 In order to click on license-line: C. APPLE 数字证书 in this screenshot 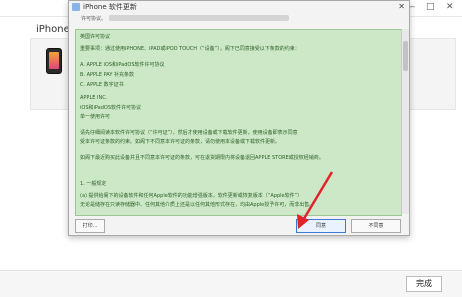, I will do `click(102, 85)`.